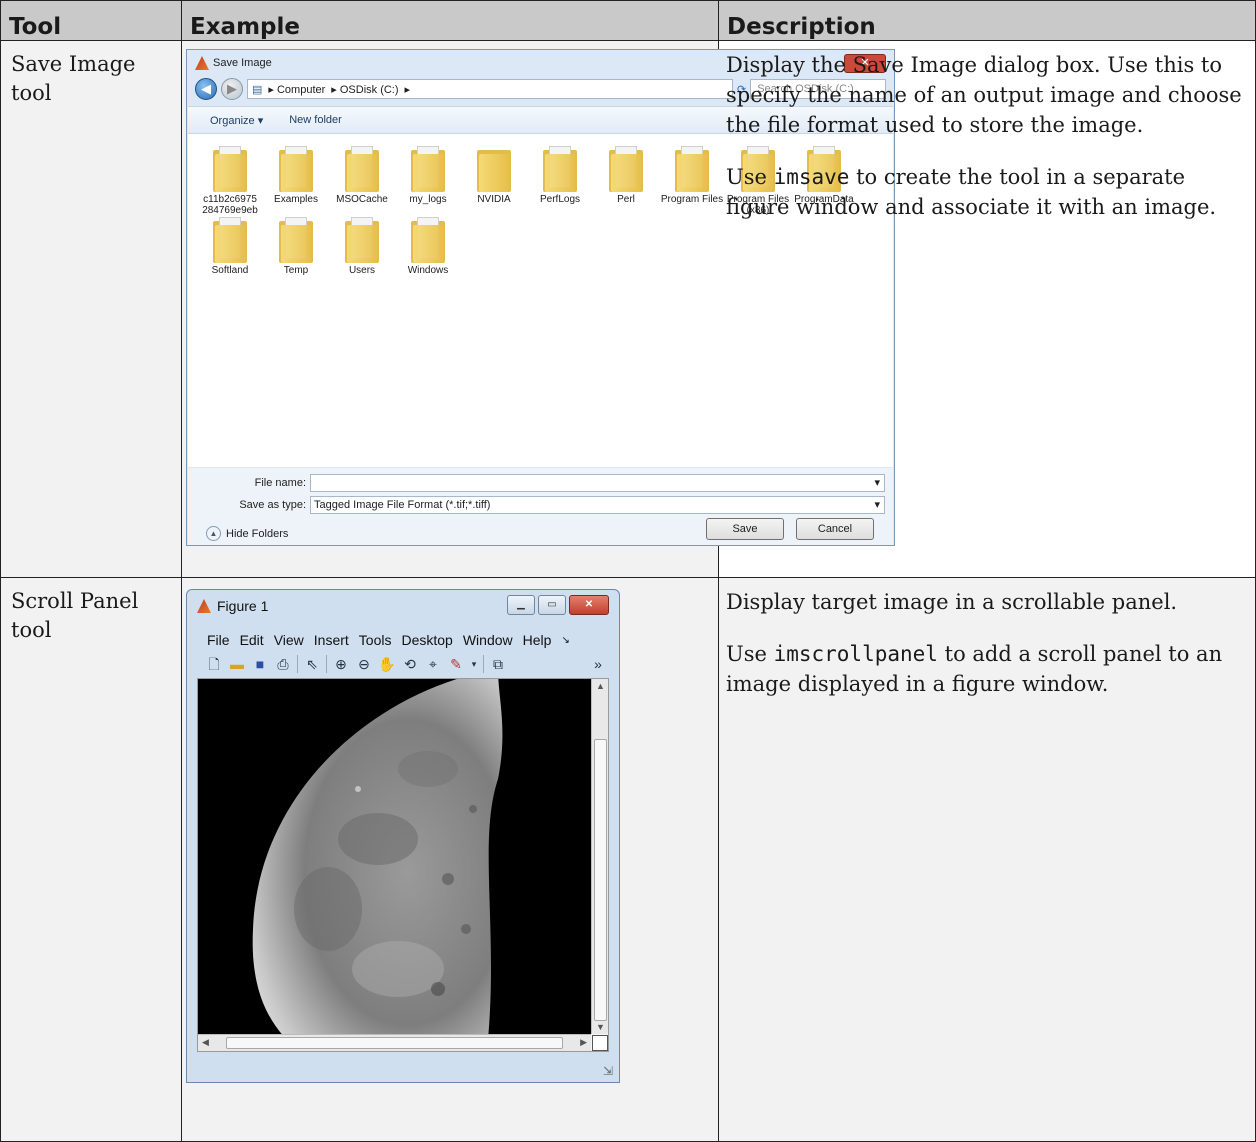 Image resolution: width=1256 pixels, height=1142 pixels. Describe the element at coordinates (498, 664) in the screenshot. I see `link-icon: ⧉` at that location.